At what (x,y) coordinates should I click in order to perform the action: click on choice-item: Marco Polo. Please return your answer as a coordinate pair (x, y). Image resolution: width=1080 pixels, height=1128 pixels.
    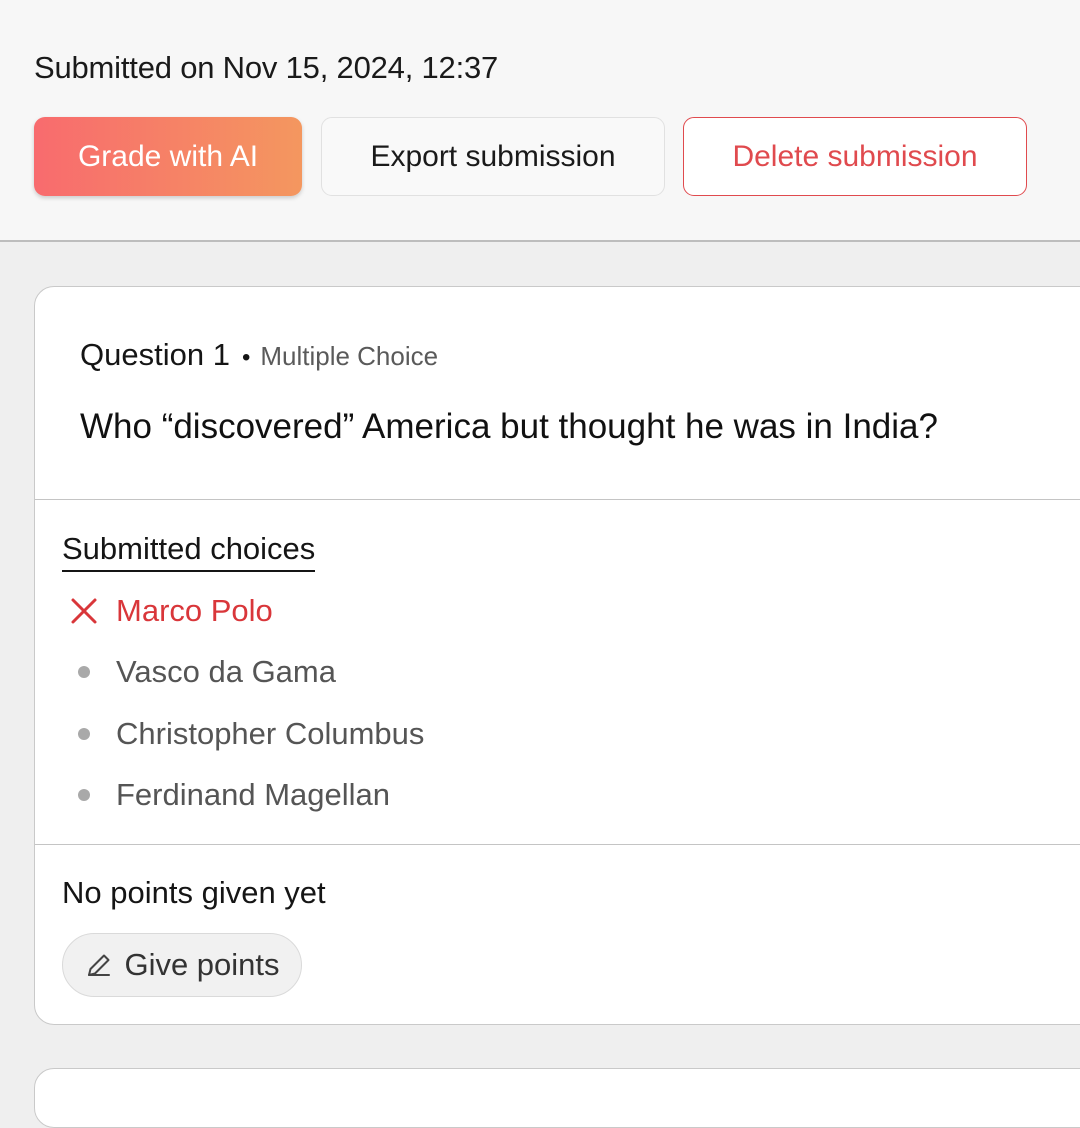
    Looking at the image, I should click on (167, 611).